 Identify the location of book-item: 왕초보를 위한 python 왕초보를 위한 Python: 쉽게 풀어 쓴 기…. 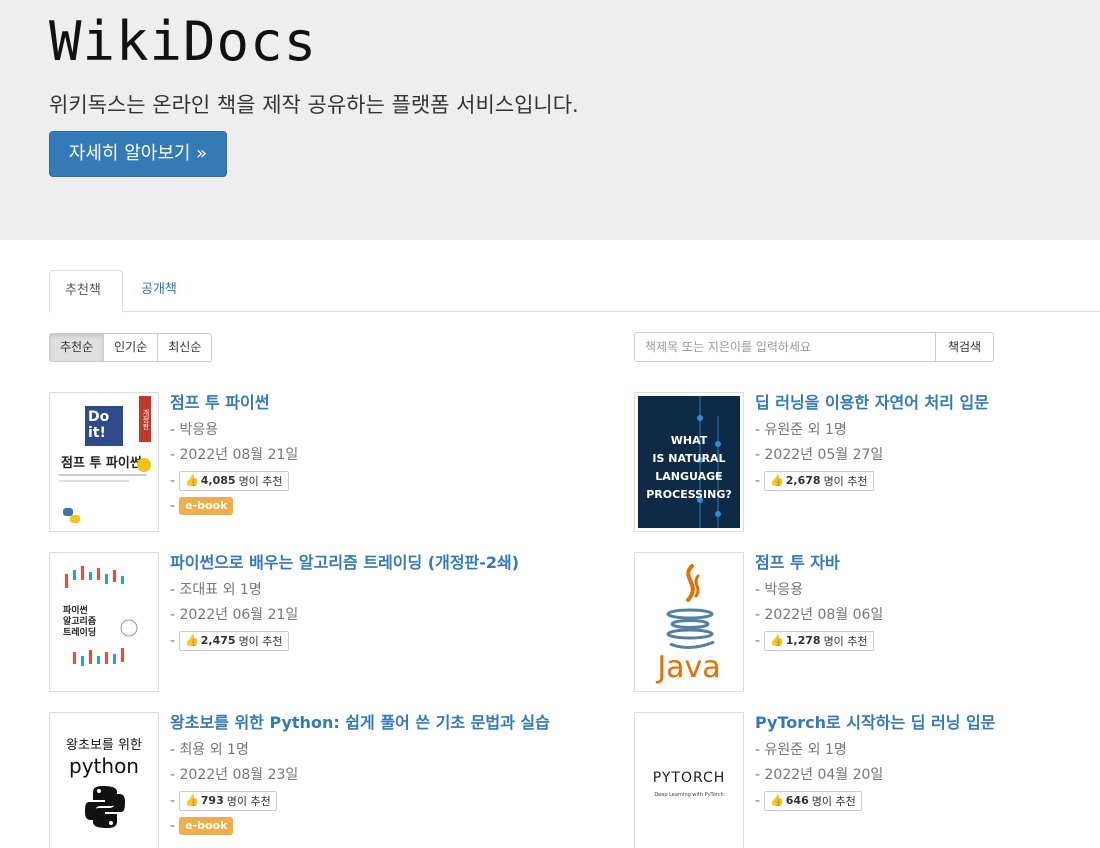
(299, 780).